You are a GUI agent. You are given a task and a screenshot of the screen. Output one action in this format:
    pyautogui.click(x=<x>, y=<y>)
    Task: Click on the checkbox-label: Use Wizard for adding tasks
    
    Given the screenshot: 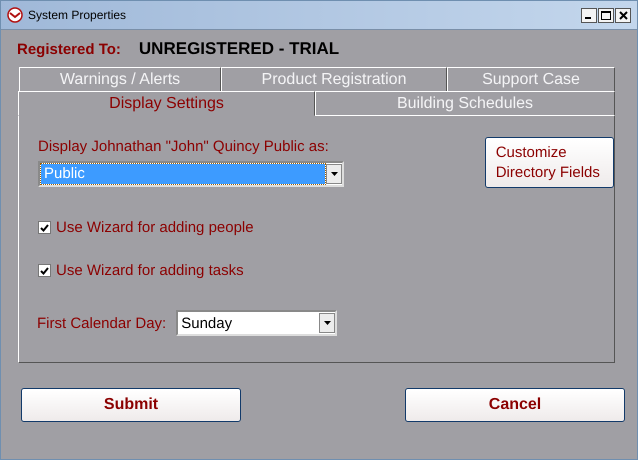 What is the action you would take?
    pyautogui.click(x=150, y=270)
    